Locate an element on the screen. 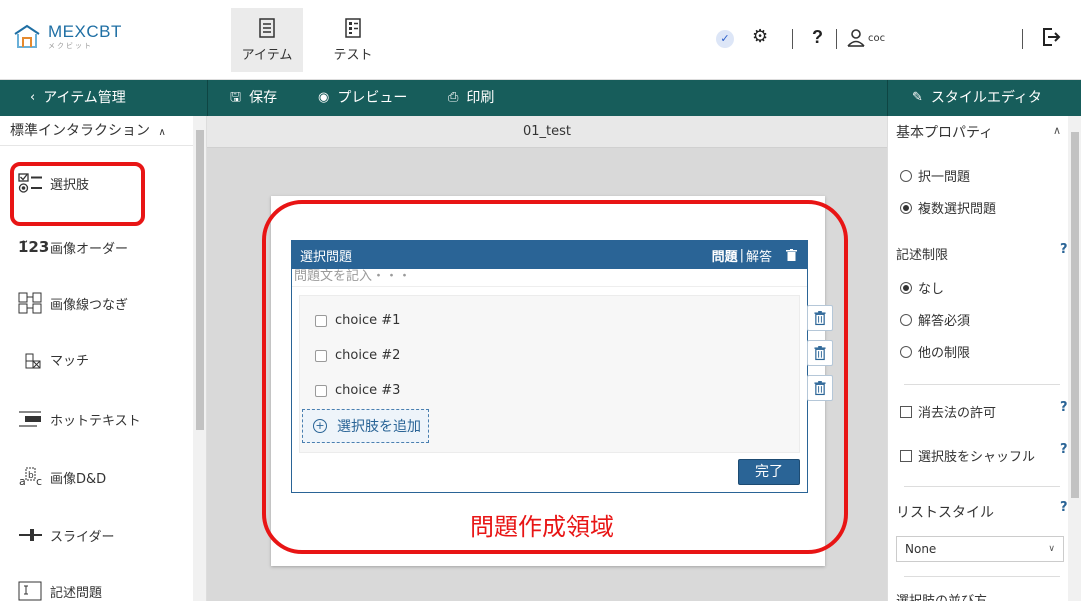  preview-label: プレビュー is located at coordinates (372, 98).